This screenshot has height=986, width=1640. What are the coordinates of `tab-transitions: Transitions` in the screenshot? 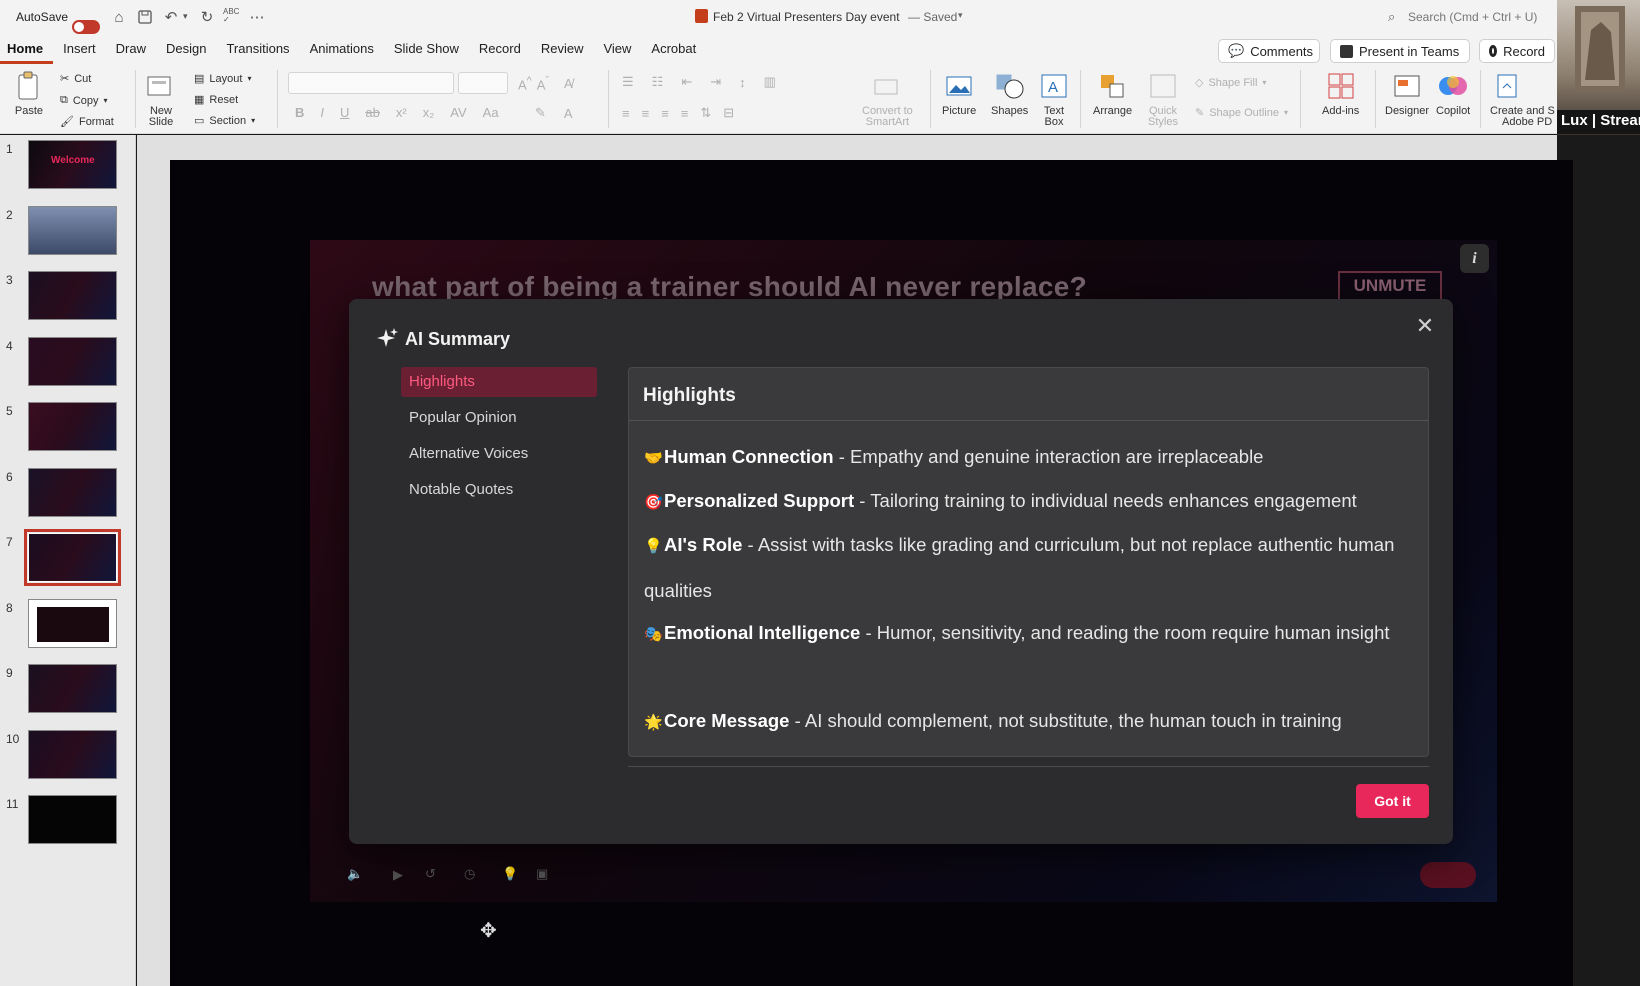 It's located at (257, 49).